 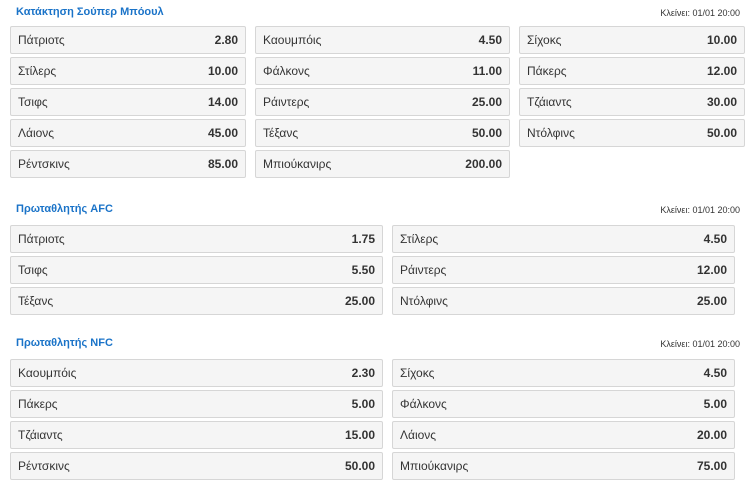 What do you see at coordinates (128, 164) in the screenshot?
I see `selection-button: Ρέντσκινς 85.00` at bounding box center [128, 164].